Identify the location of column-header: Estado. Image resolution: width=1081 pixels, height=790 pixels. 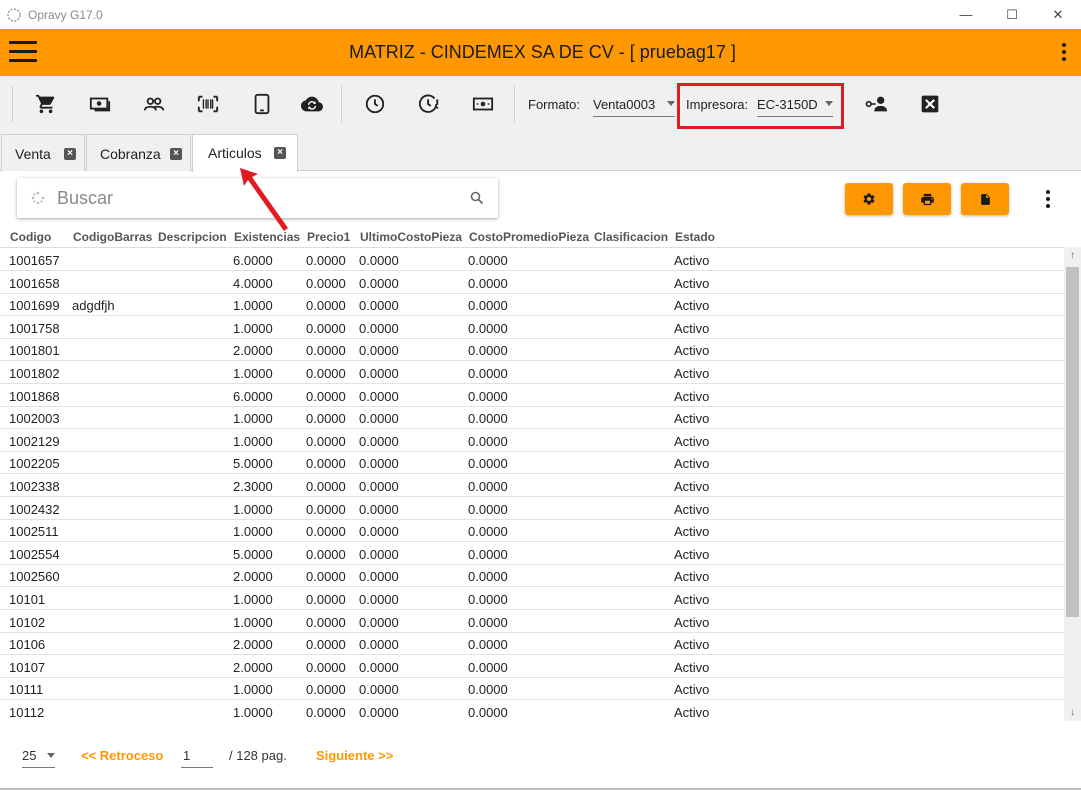
(695, 237).